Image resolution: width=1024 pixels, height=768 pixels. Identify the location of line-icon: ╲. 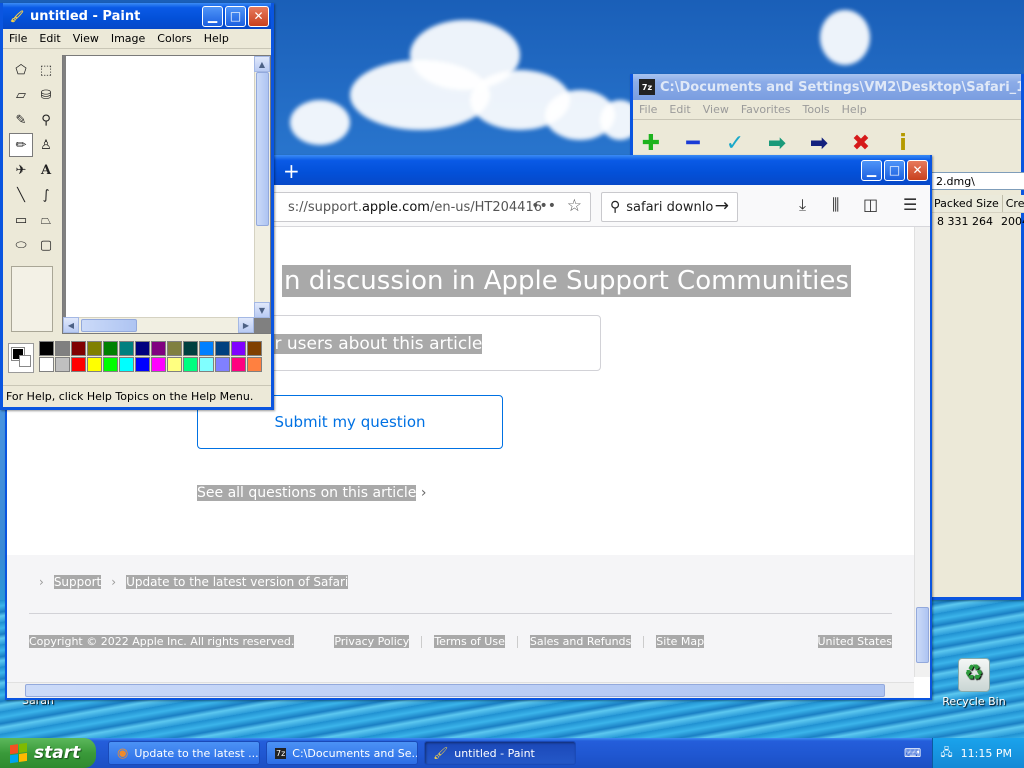
(21, 195).